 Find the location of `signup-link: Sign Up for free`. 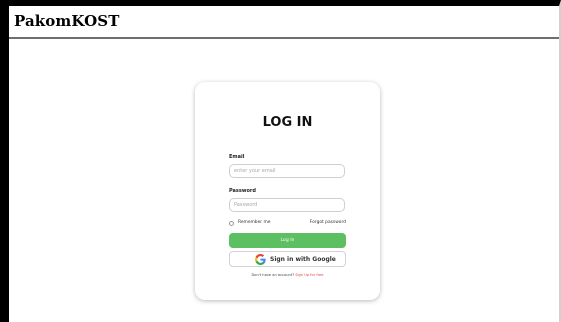

signup-link: Sign Up for free is located at coordinates (309, 275).